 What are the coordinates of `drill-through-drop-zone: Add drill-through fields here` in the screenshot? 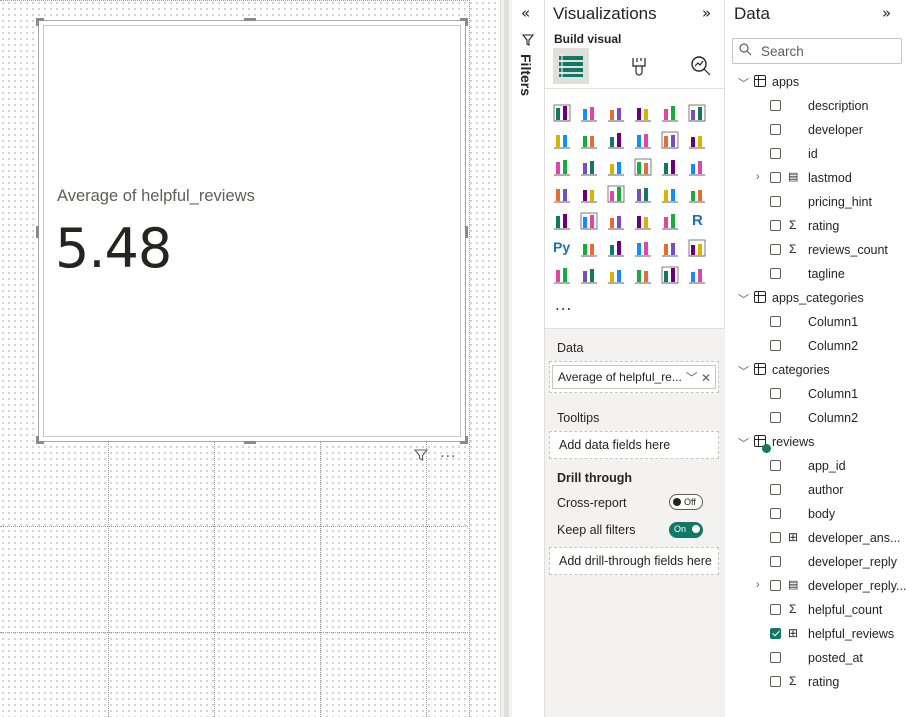 It's located at (634, 561).